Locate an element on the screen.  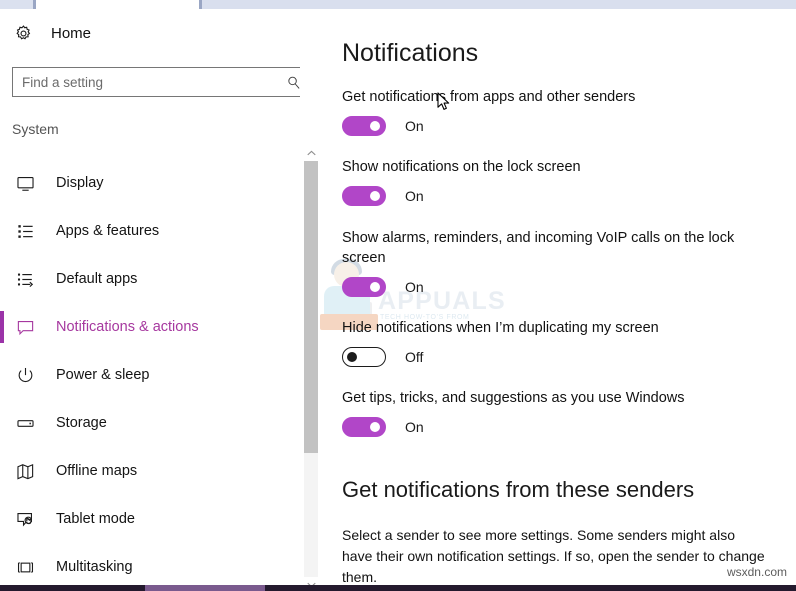
sidebar-item-tablet-mode: Tablet mode is located at coordinates (150, 519).